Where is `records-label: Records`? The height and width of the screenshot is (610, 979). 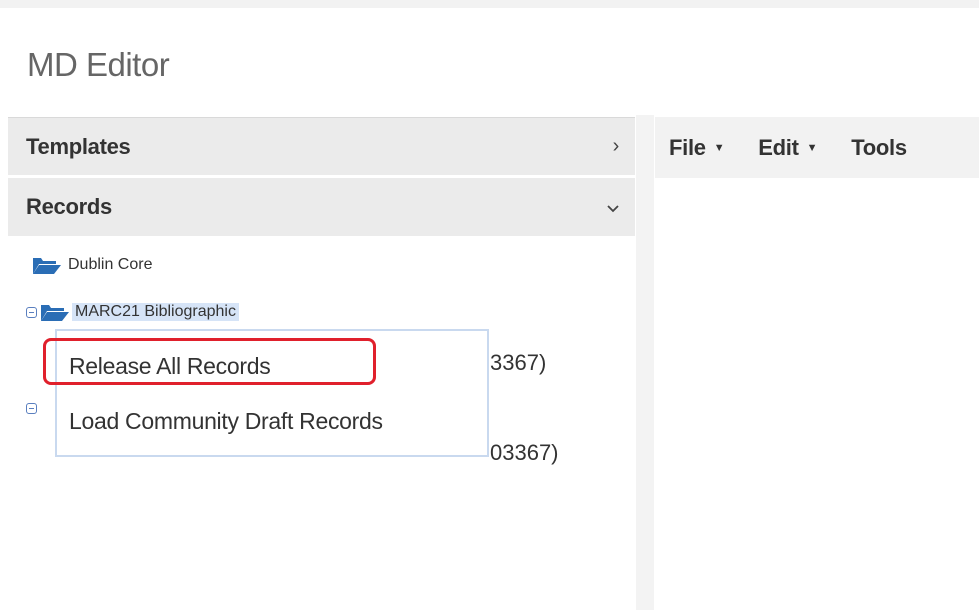
records-label: Records is located at coordinates (69, 206).